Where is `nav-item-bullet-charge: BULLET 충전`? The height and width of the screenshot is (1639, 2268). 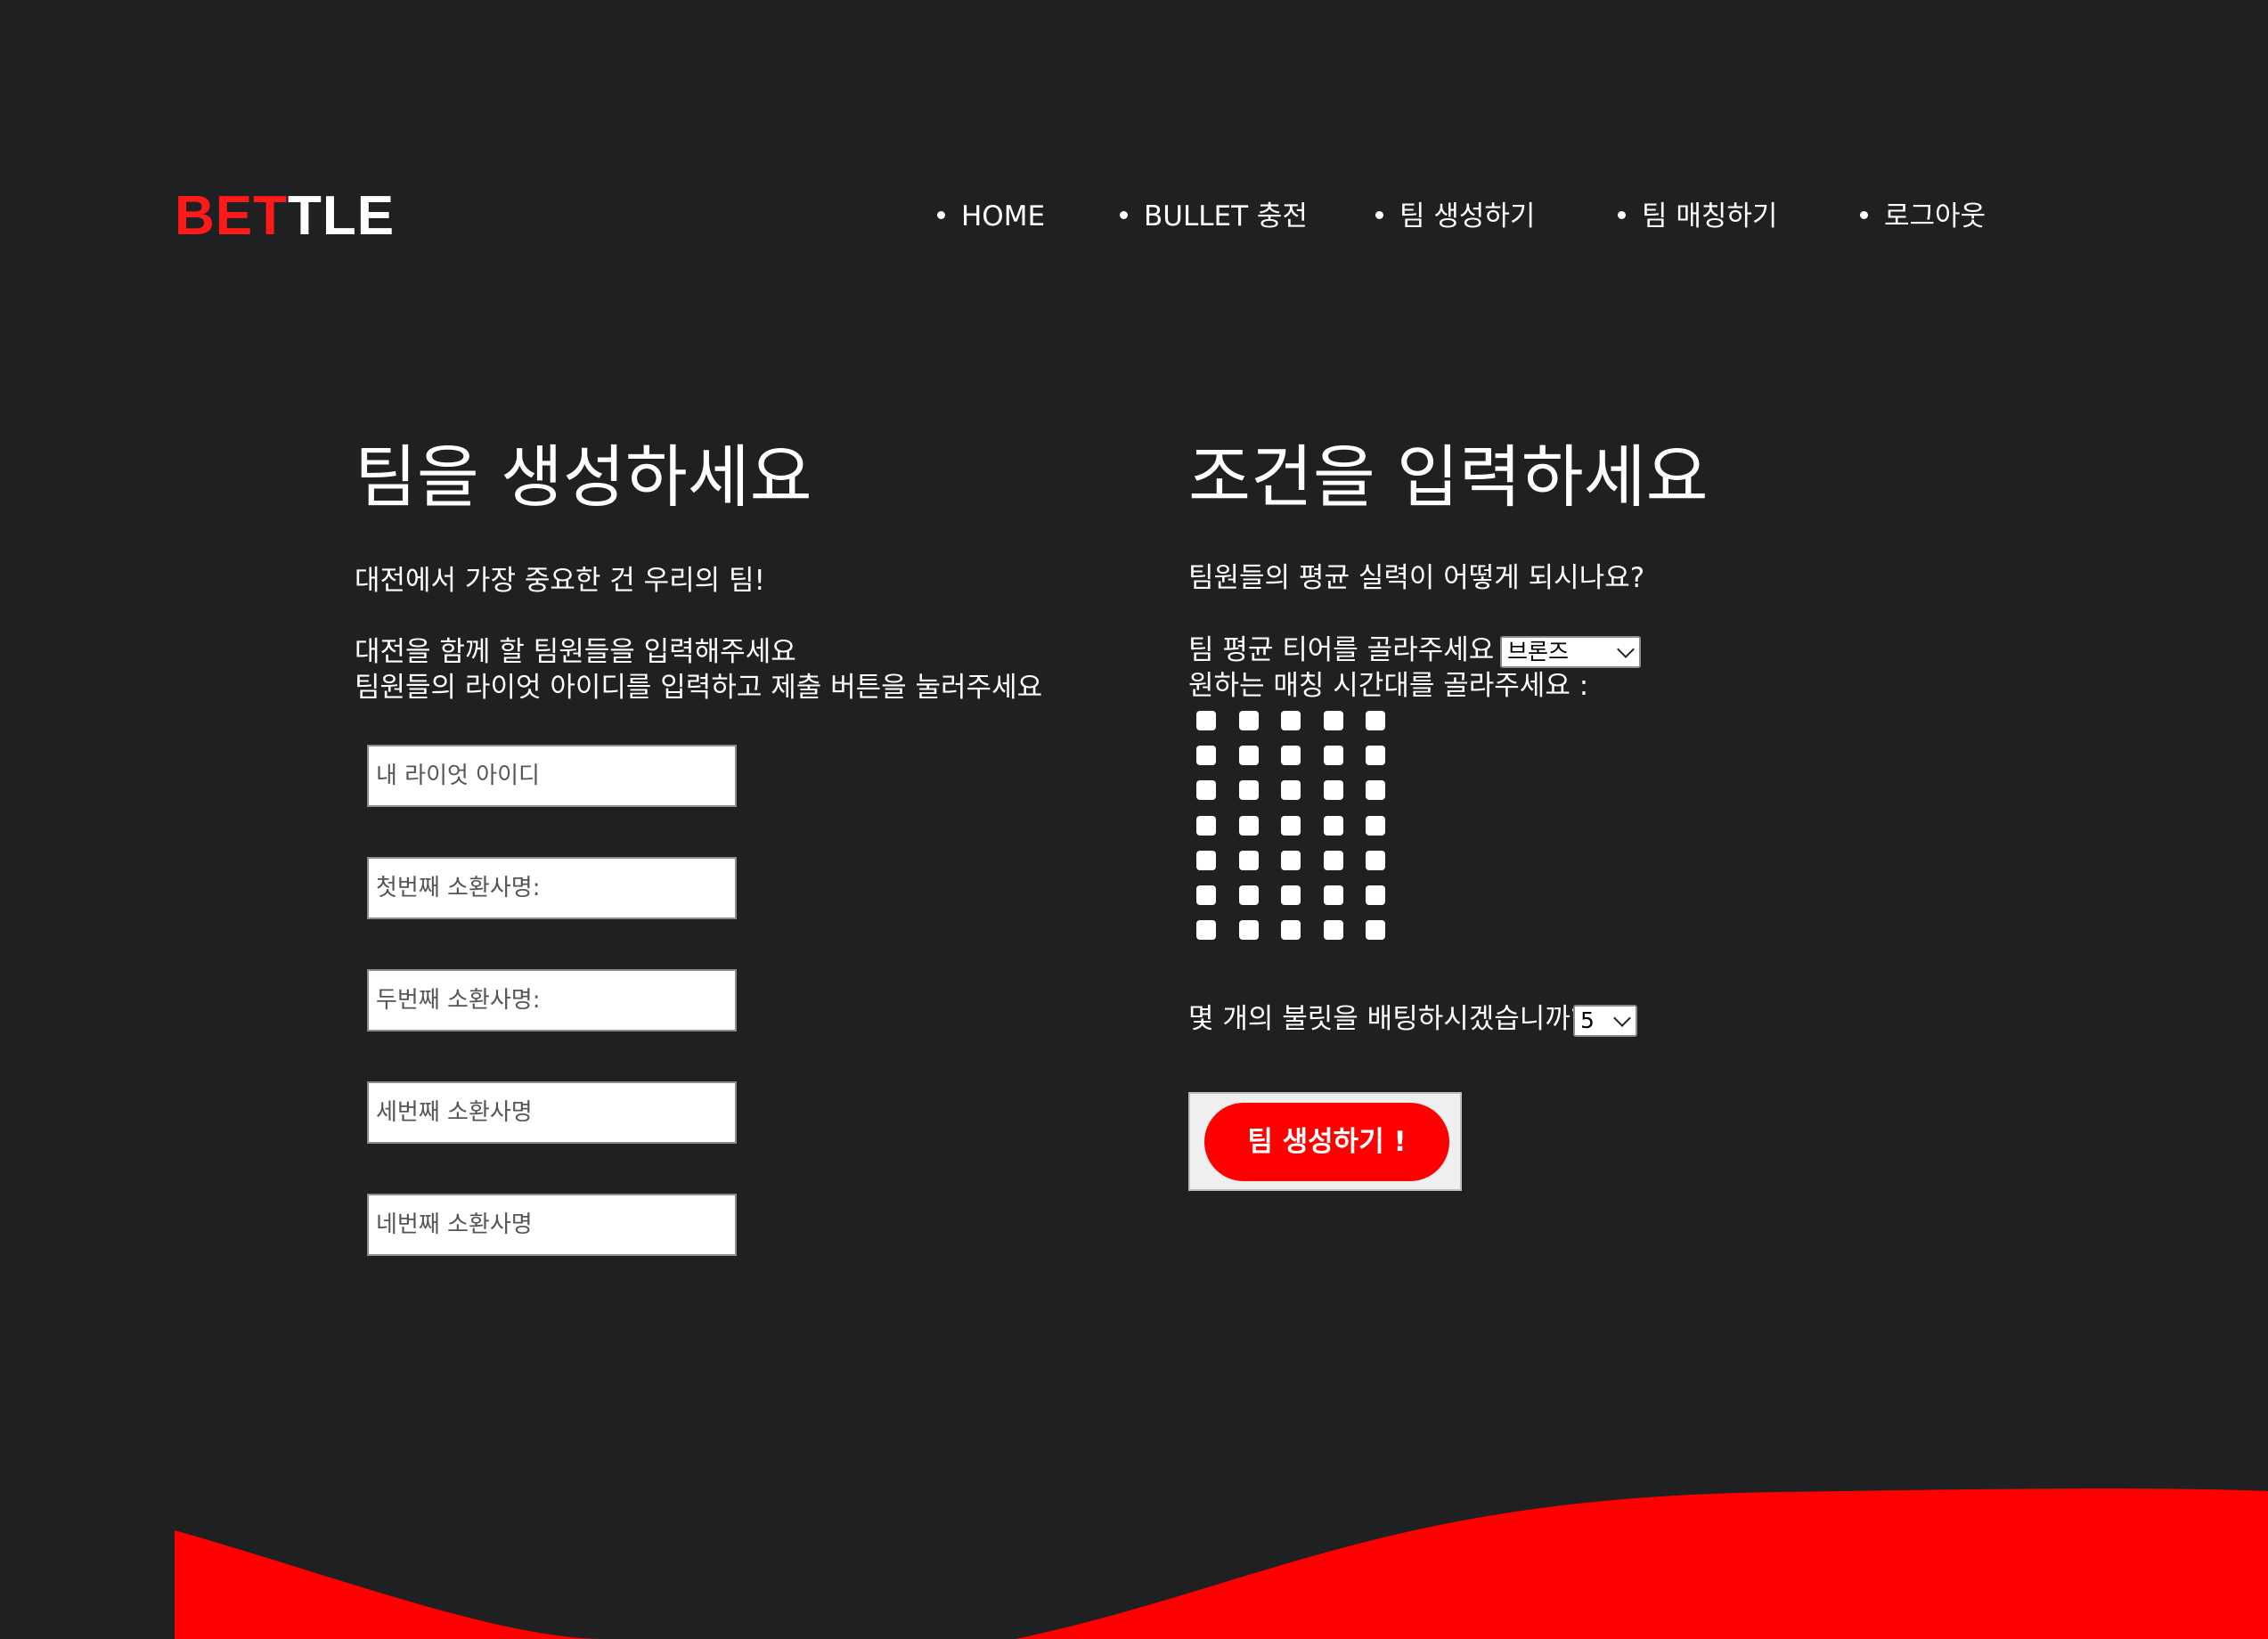
nav-item-bullet-charge: BULLET 충전 is located at coordinates (1214, 216).